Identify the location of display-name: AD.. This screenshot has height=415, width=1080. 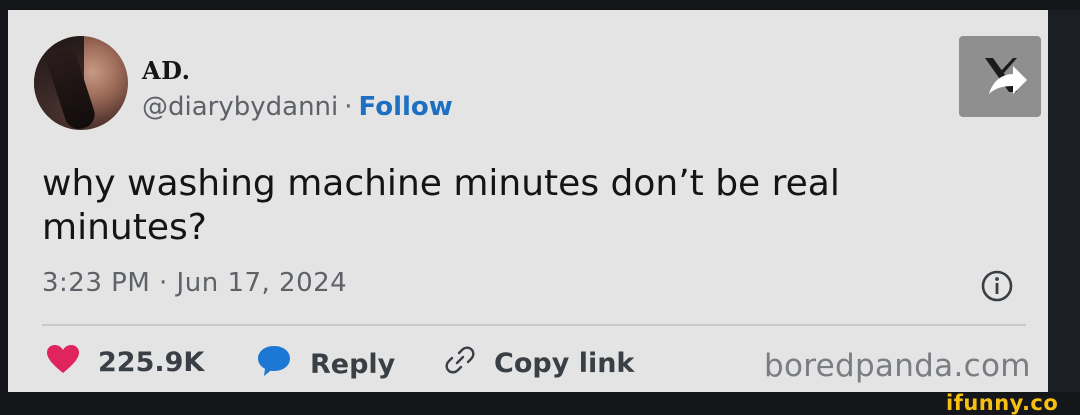
(166, 70).